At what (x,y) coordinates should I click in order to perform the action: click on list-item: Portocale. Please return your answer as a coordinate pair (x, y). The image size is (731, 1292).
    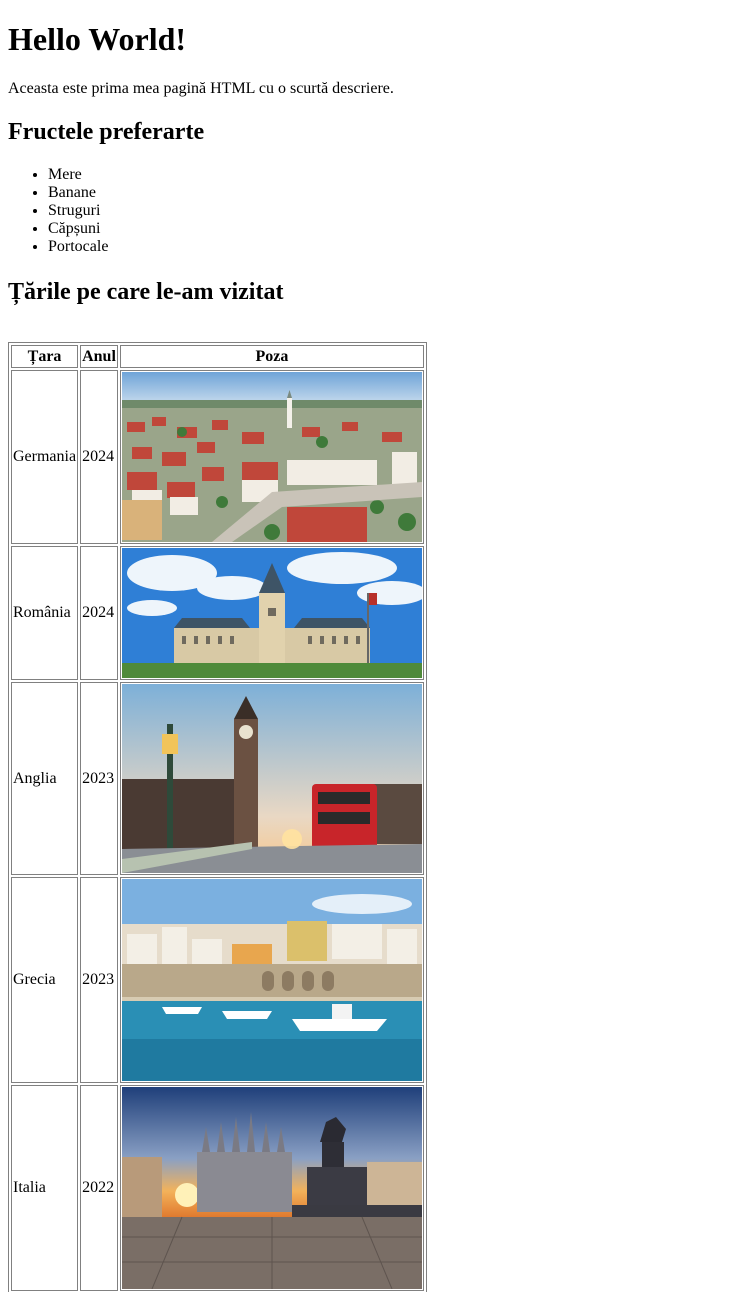
    Looking at the image, I should click on (385, 247).